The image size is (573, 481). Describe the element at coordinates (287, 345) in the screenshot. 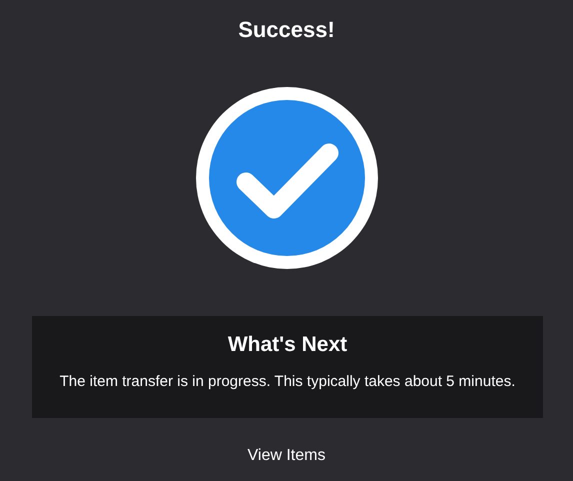

I see `panel-heading: What's Next` at that location.